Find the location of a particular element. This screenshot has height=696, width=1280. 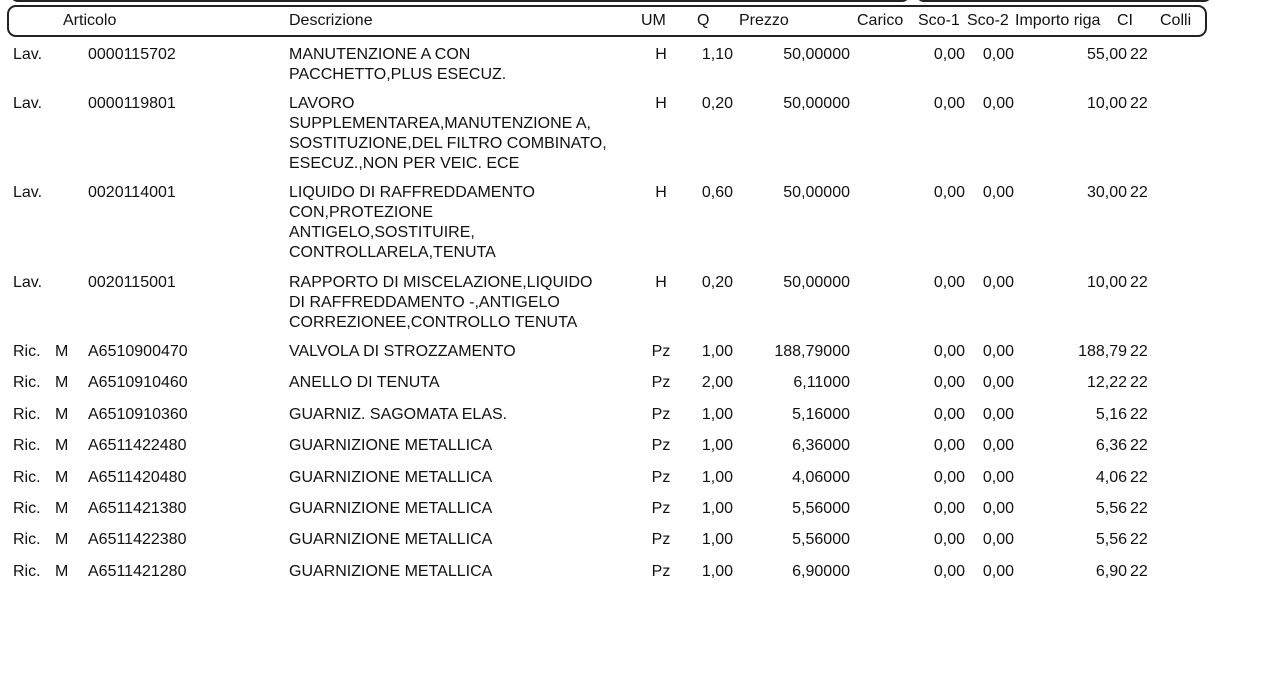

row-articolo: A6511422380 is located at coordinates (137, 539).